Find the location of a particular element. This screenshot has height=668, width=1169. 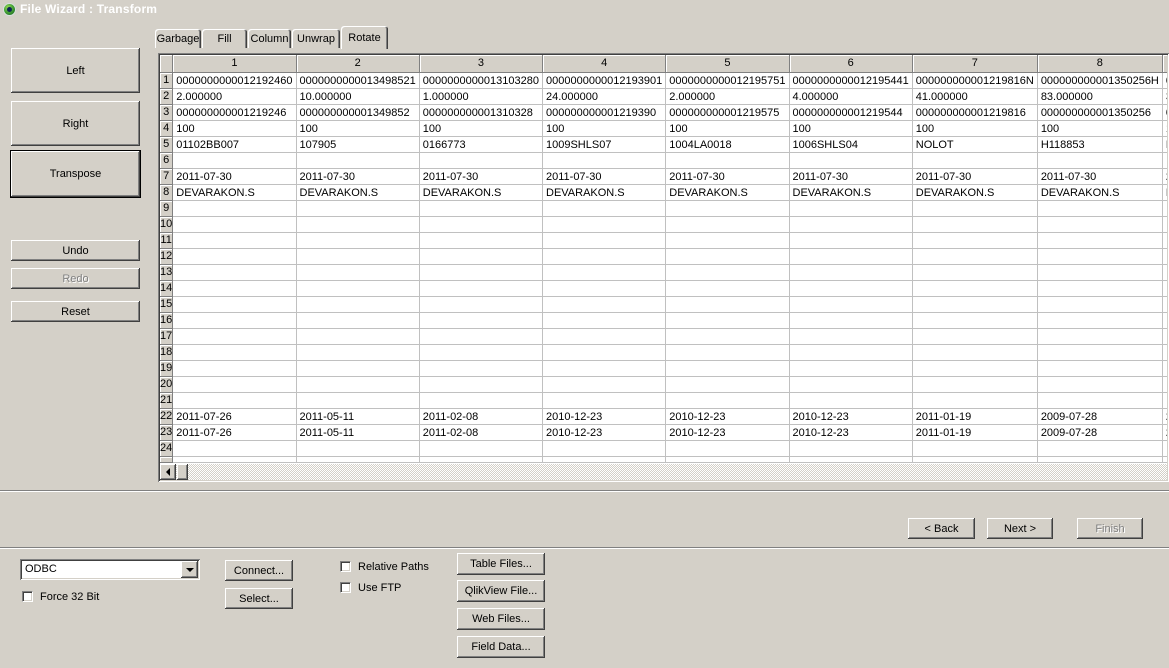

transpose-button: Transpose is located at coordinates (75, 174).